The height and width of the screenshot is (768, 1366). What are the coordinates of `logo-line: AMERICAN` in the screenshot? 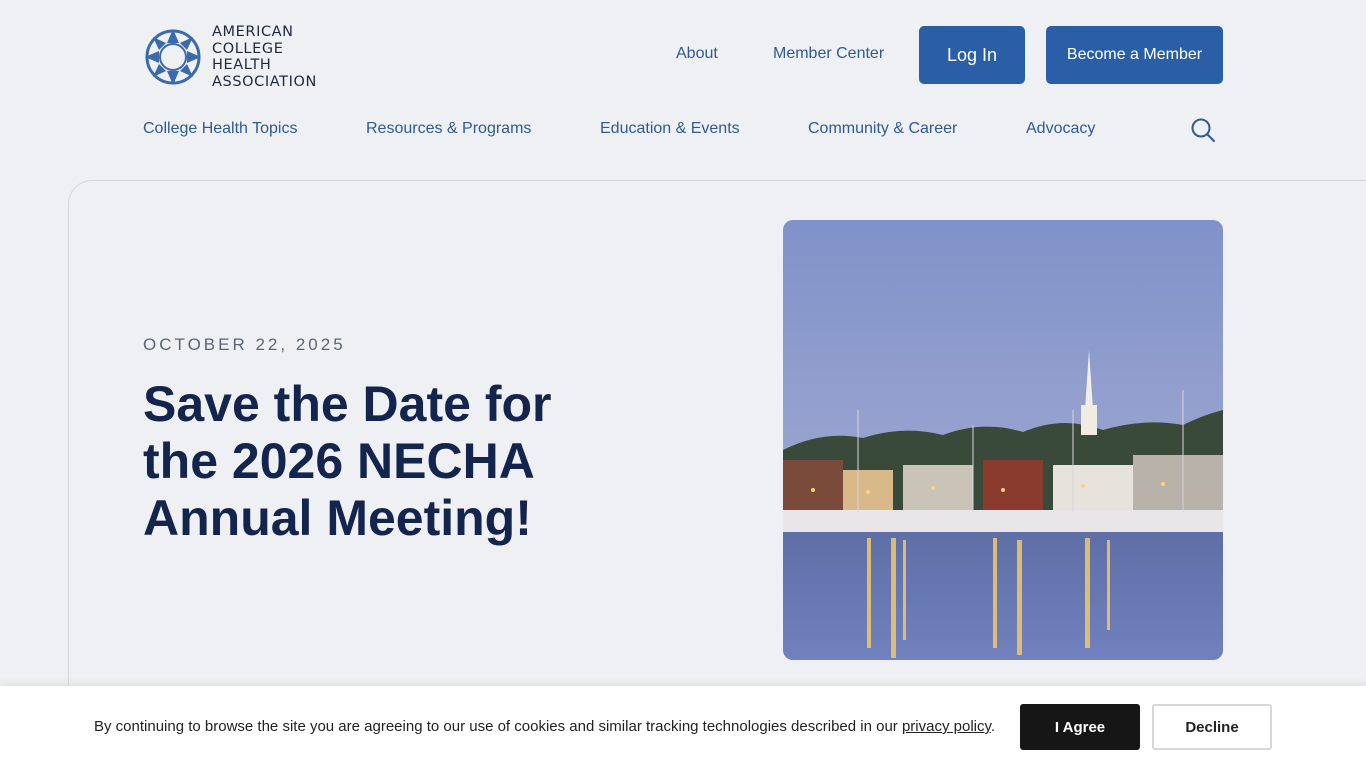 It's located at (253, 32).